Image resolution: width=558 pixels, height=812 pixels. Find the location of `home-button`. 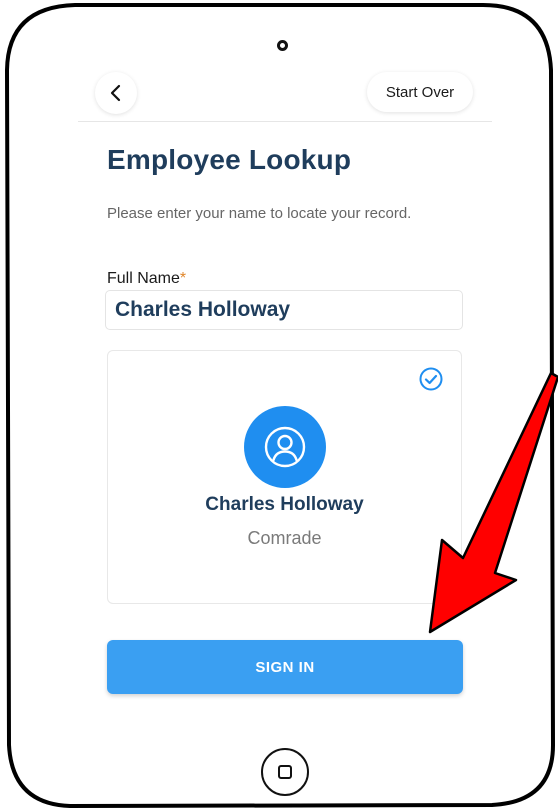

home-button is located at coordinates (285, 772).